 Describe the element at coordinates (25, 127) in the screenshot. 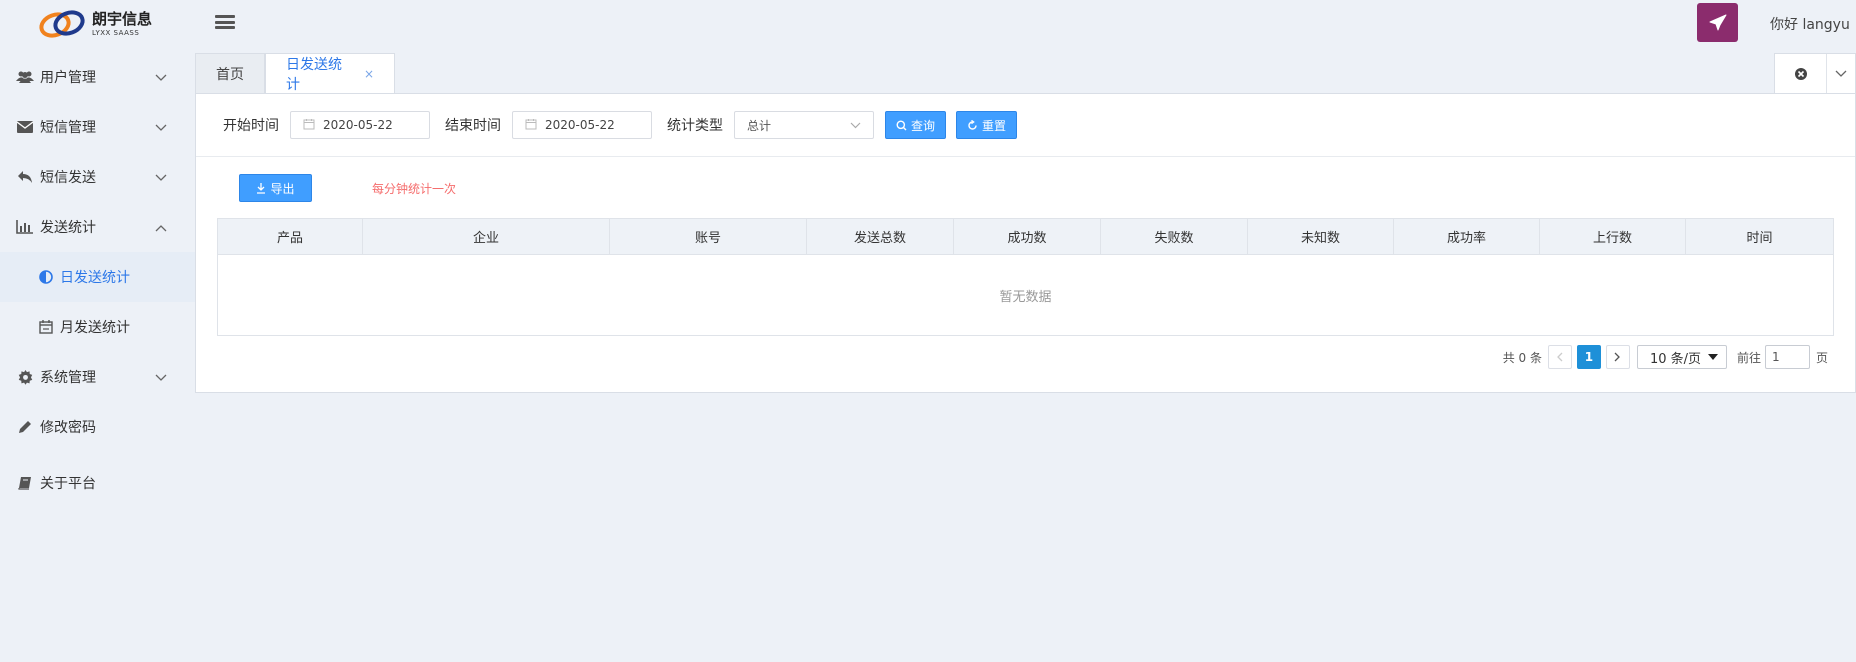

I see `envelope-icon` at that location.